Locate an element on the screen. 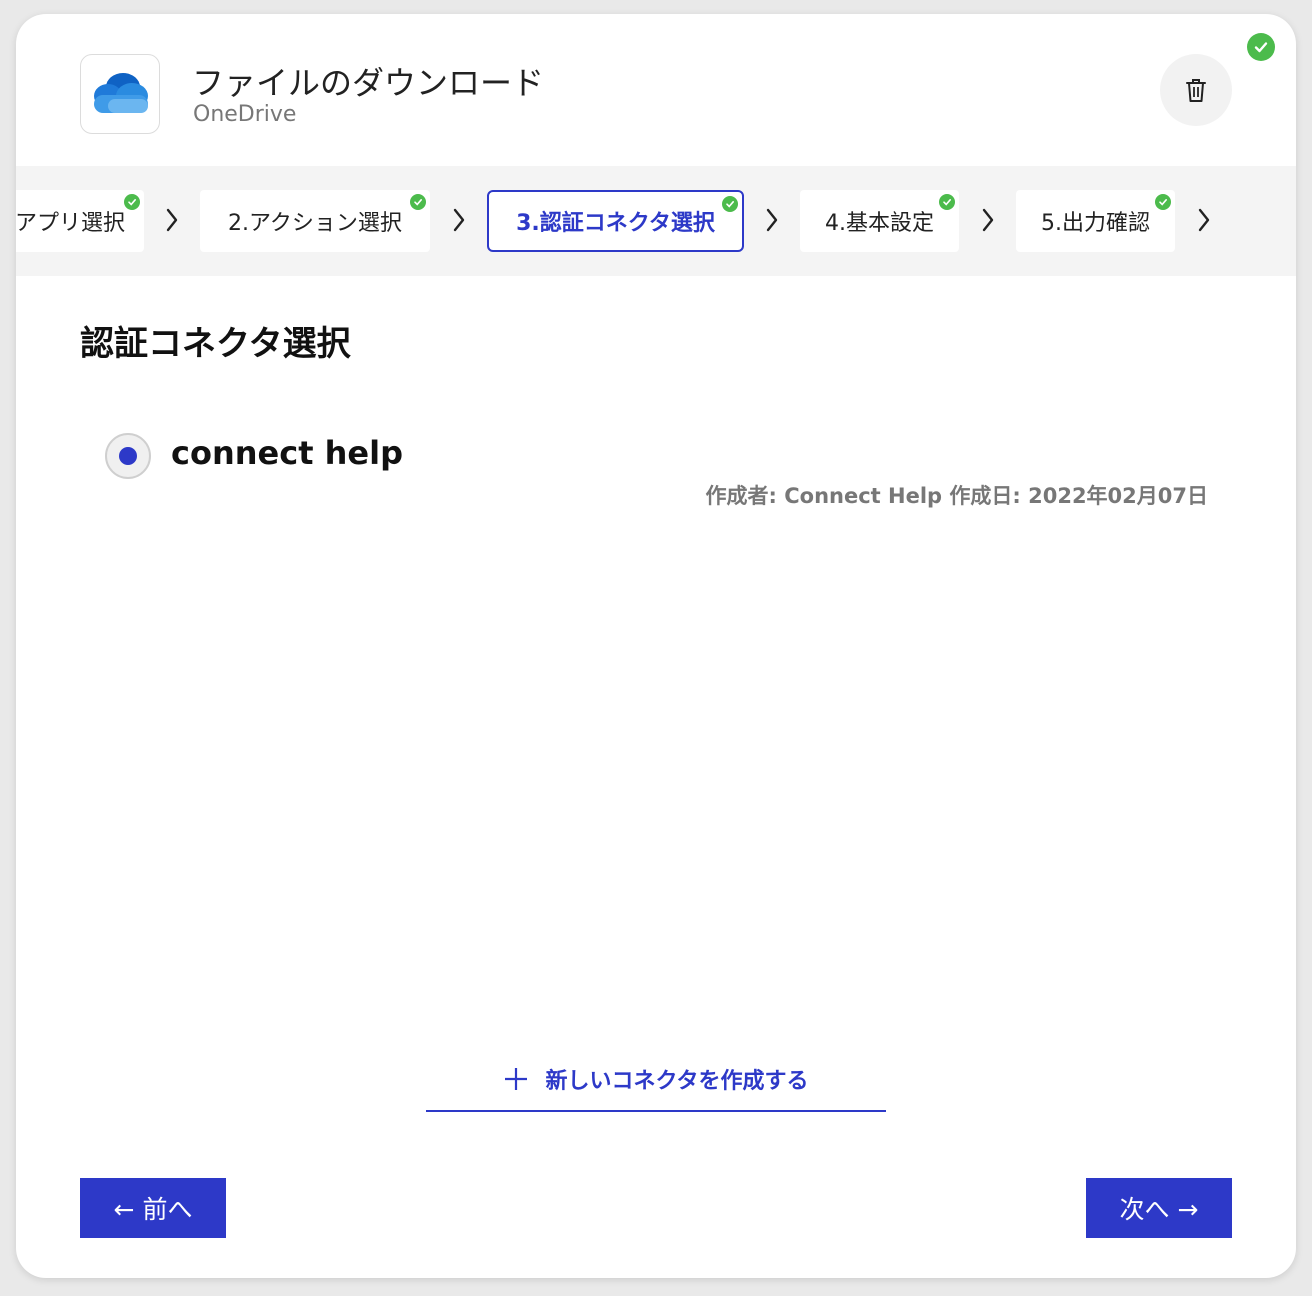  step-app-select: アプリ選択 is located at coordinates (80, 221).